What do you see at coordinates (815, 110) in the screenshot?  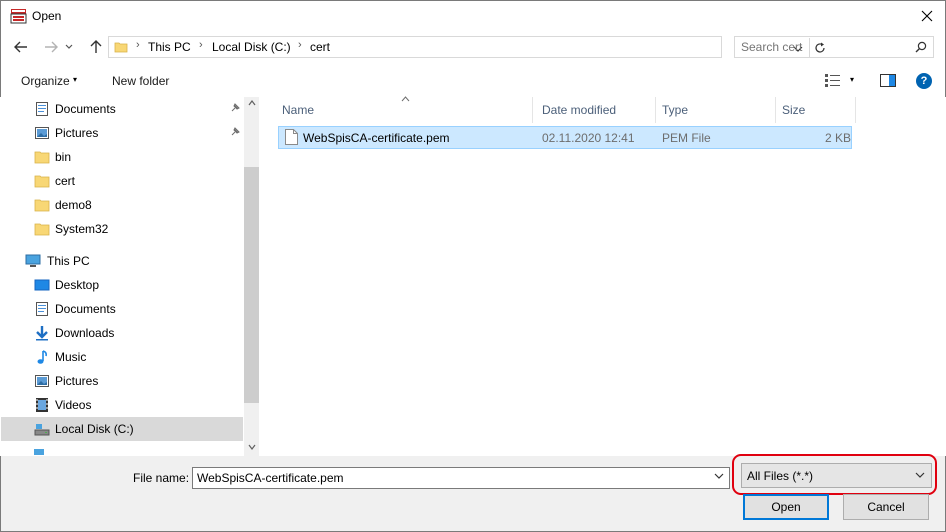 I see `column-header-size: Size` at bounding box center [815, 110].